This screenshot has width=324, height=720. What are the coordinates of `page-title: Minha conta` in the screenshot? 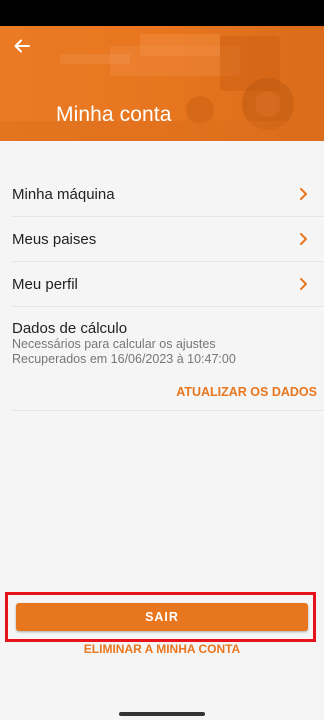 It's located at (114, 114).